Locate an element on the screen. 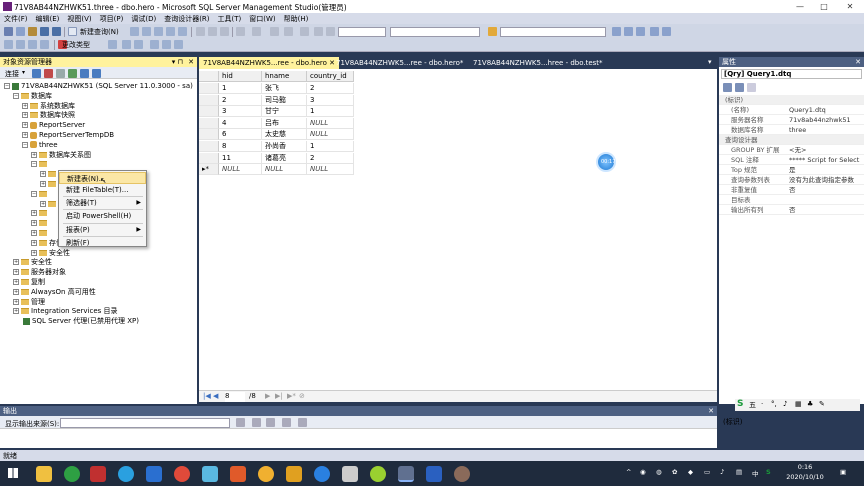  menu-item: 窗口(W) is located at coordinates (262, 18).